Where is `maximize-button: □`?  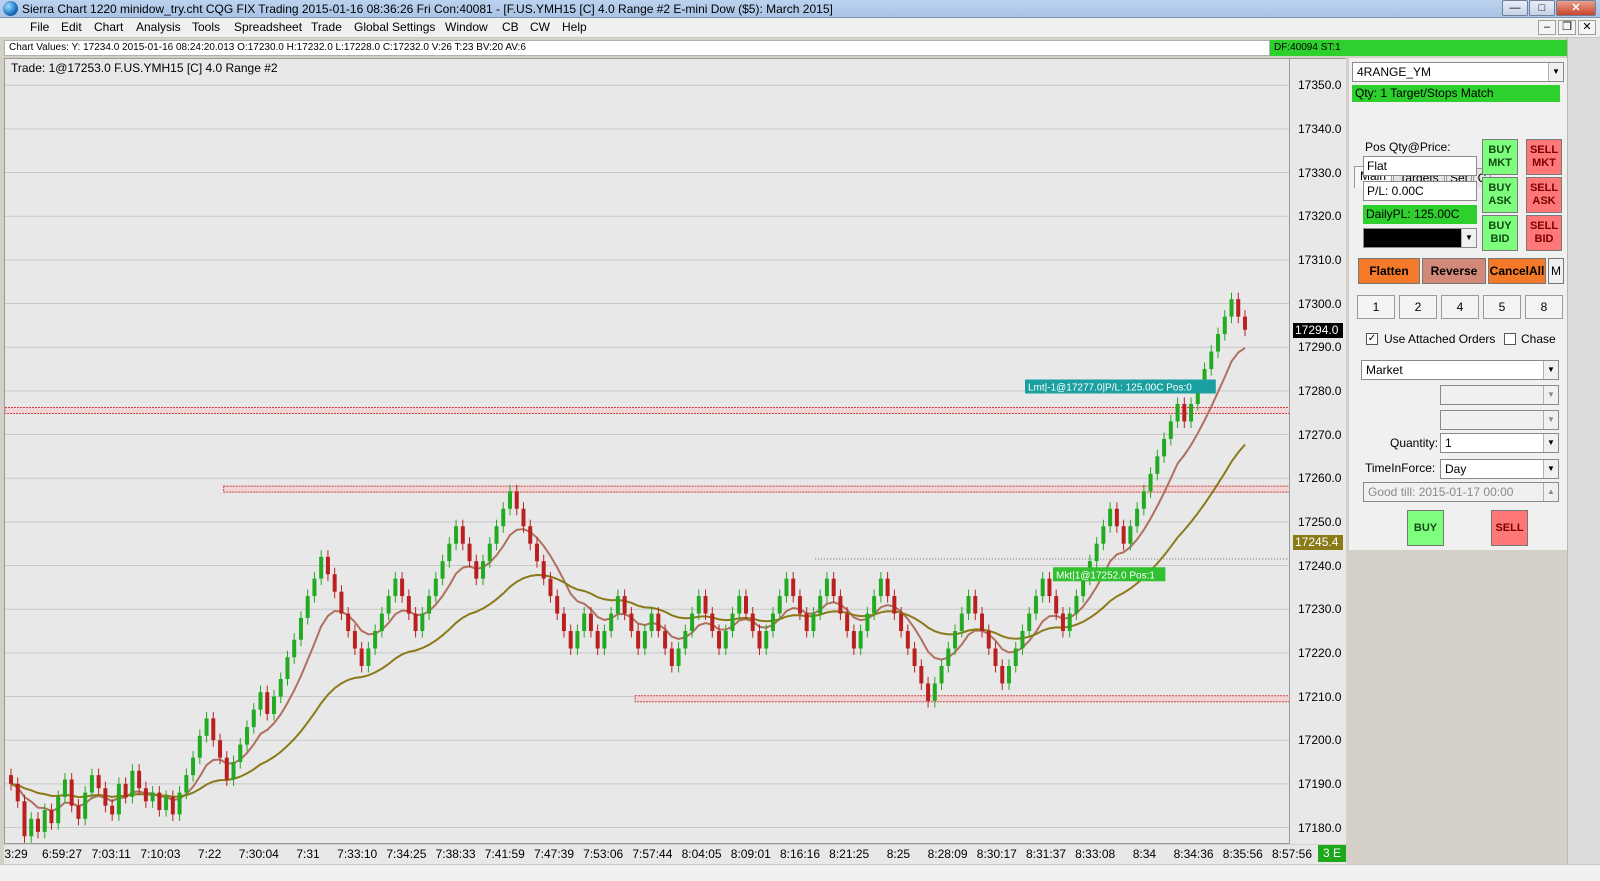 maximize-button: □ is located at coordinates (1542, 8).